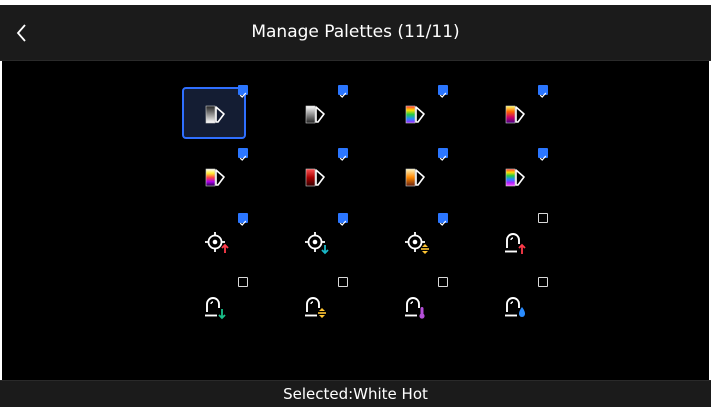  I want to click on selected-value: White Hot, so click(390, 394).